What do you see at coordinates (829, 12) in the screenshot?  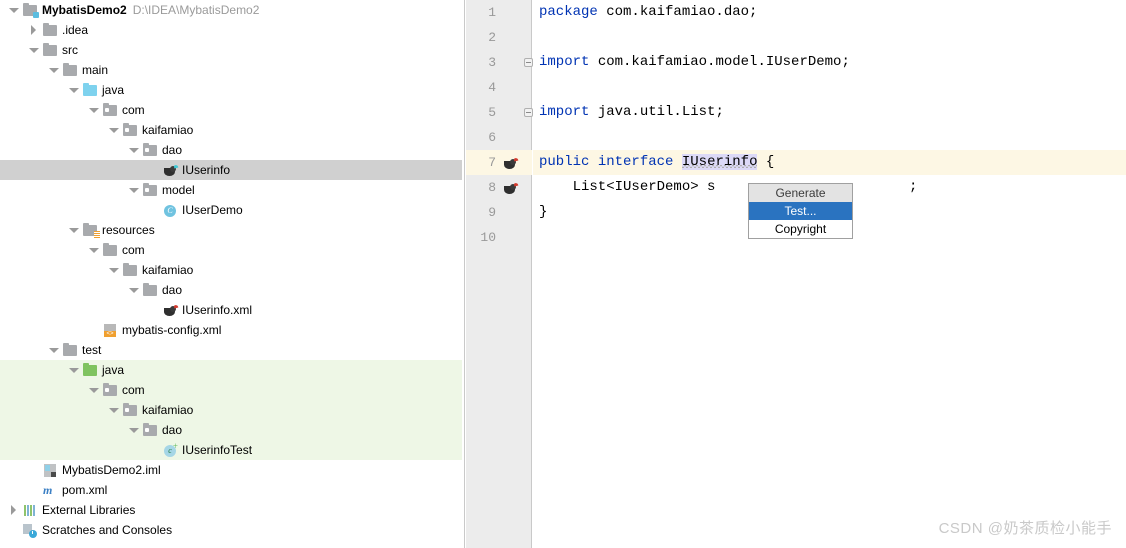 I see `code-line: package com.kaifamiao.dao;` at bounding box center [829, 12].